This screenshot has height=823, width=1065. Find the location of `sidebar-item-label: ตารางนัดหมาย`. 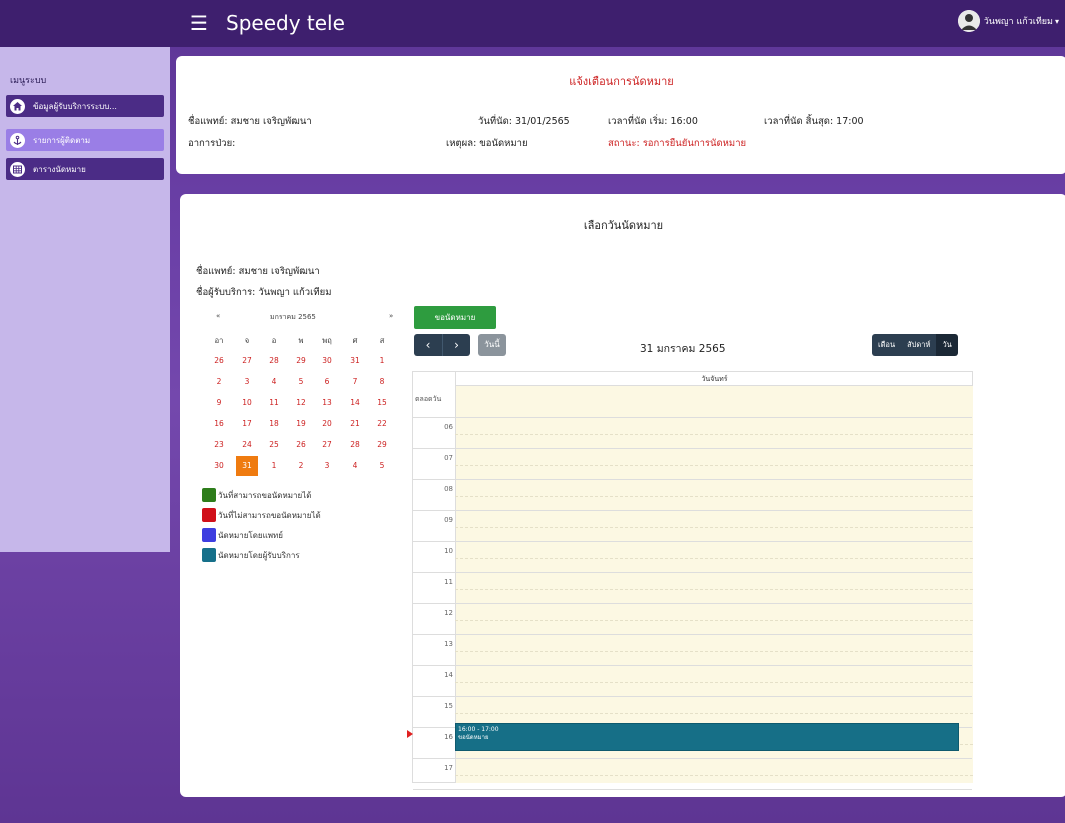

sidebar-item-label: ตารางนัดหมาย is located at coordinates (59, 169).